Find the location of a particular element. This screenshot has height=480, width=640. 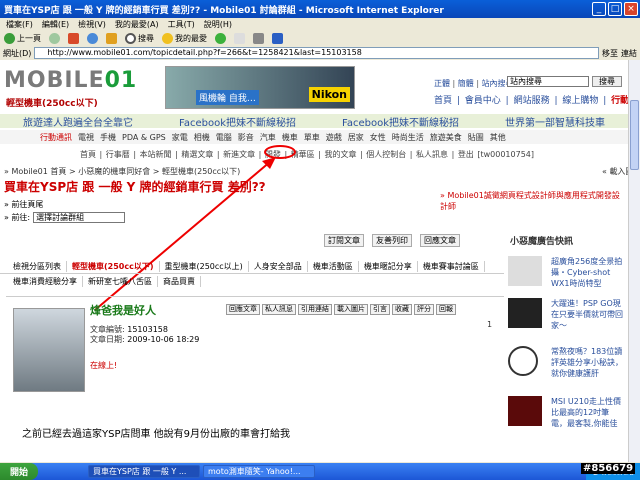

print-article-button: 友善列印 is located at coordinates (392, 240).